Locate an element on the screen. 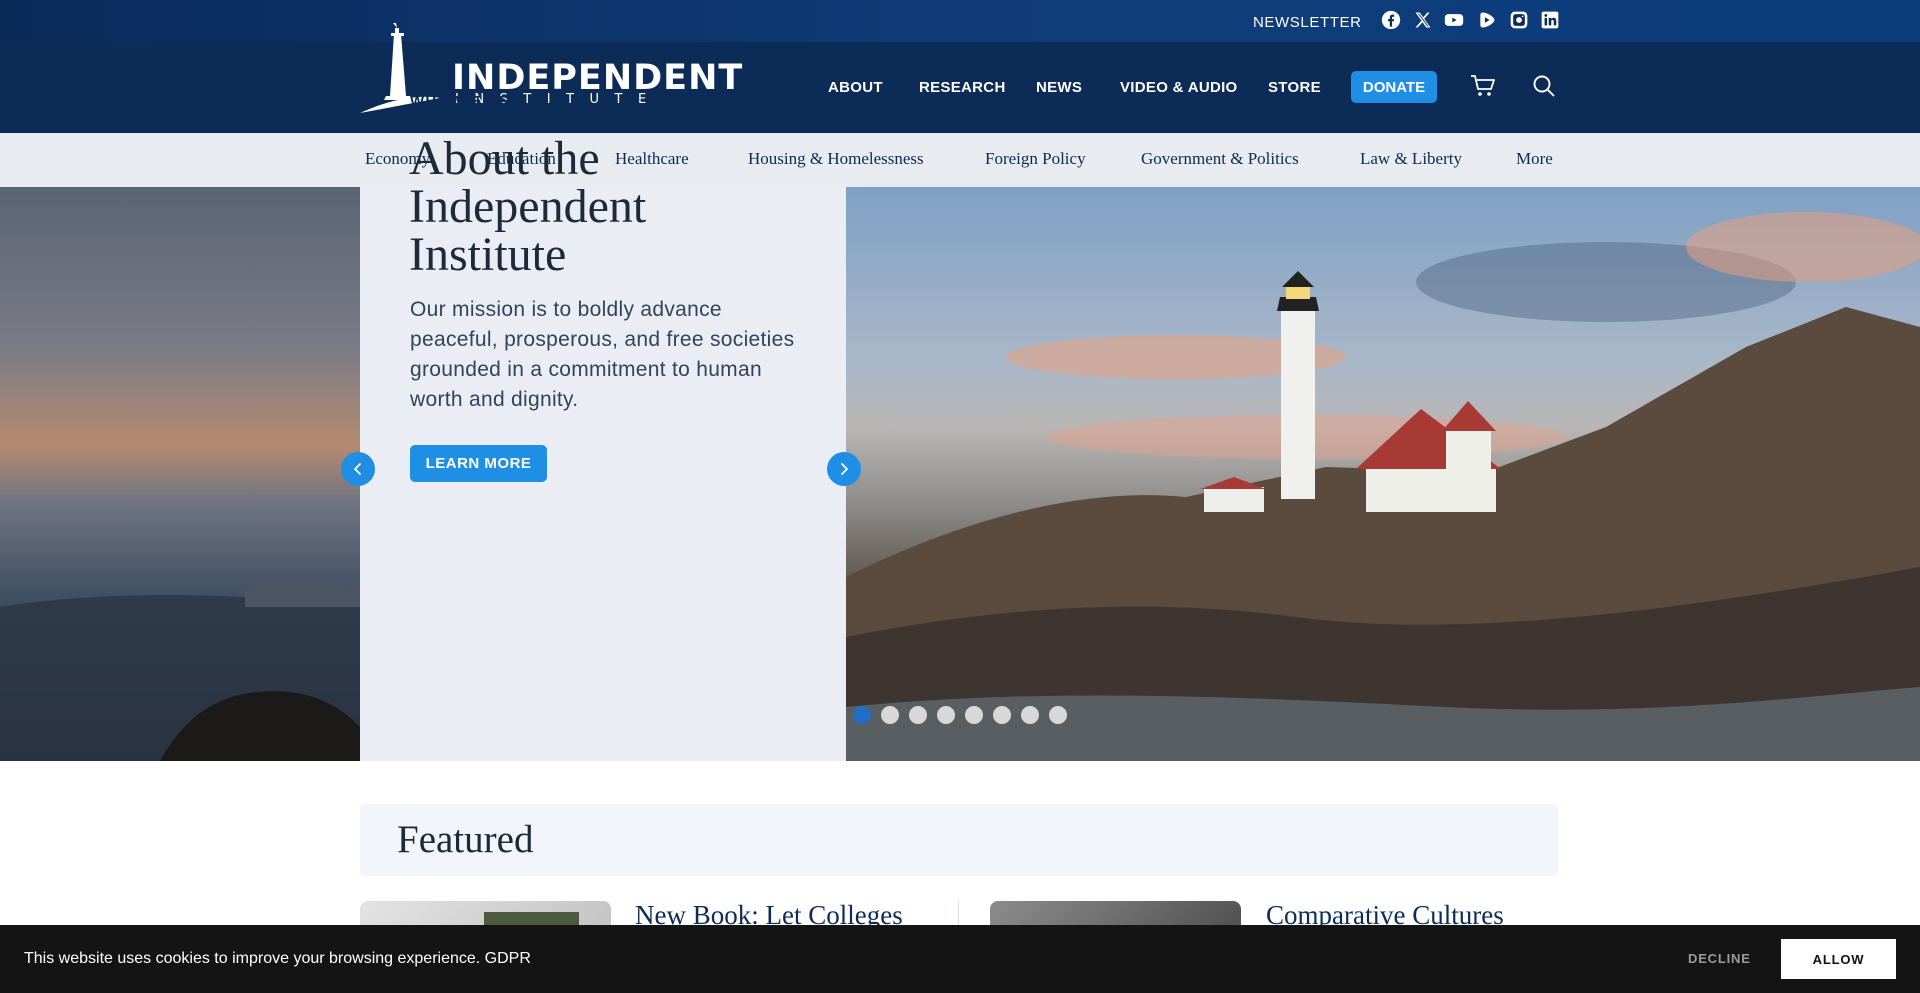 This screenshot has width=1920, height=993. instagram-icon is located at coordinates (1519, 20).